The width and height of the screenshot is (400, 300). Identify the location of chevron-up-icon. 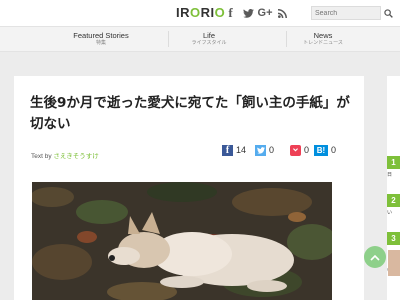
(375, 257).